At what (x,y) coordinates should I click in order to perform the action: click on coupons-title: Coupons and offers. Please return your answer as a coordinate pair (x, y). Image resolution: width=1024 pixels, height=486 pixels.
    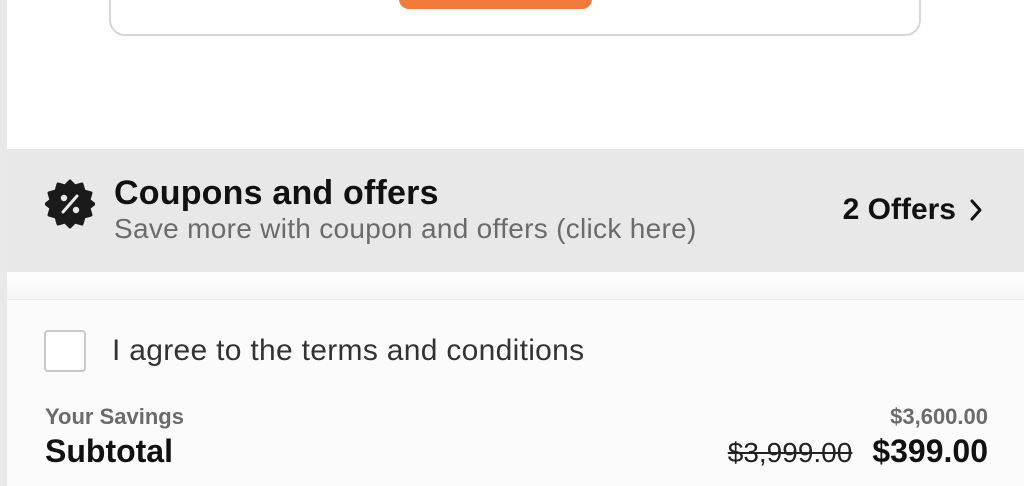
    Looking at the image, I should click on (276, 193).